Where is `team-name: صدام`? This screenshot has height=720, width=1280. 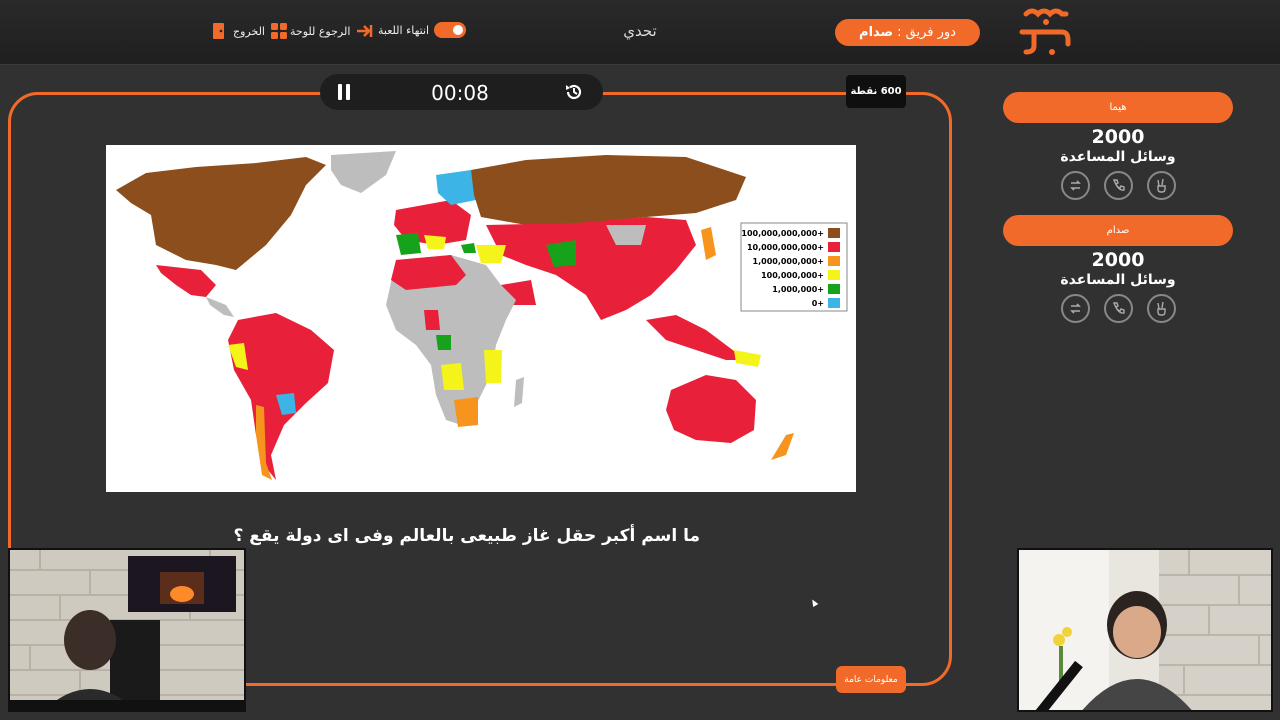
team-name: صدام is located at coordinates (1118, 230).